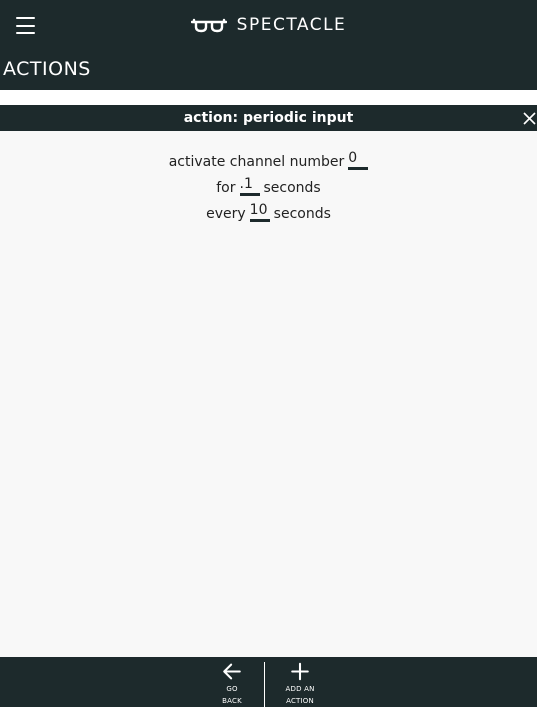 The image size is (537, 707). What do you see at coordinates (232, 671) in the screenshot?
I see `arrow-left-icon` at bounding box center [232, 671].